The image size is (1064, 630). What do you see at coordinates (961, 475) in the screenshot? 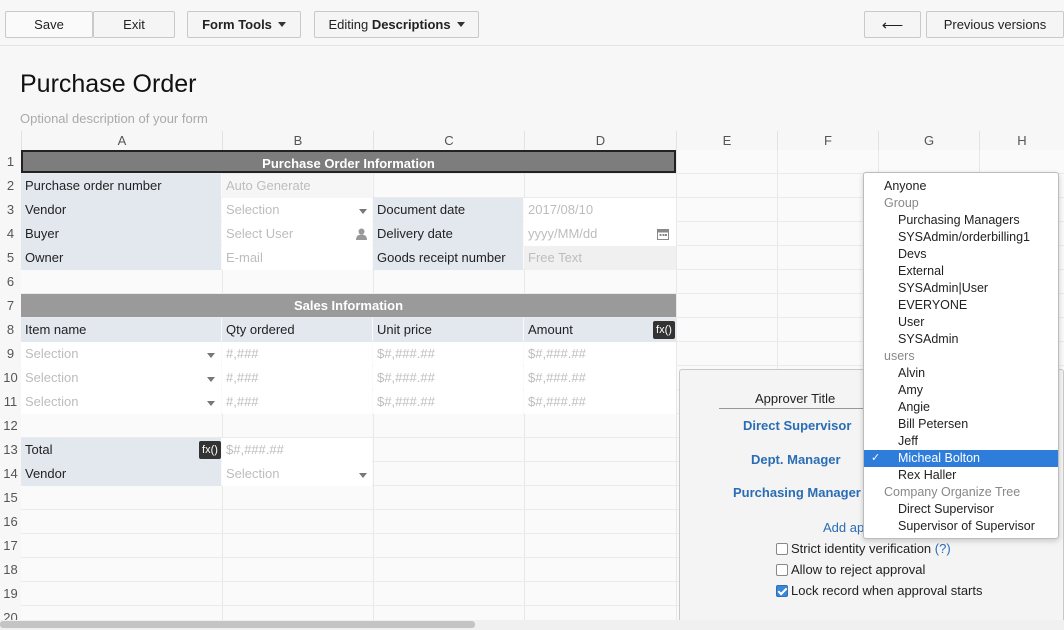
I see `option-user: Rex Haller` at bounding box center [961, 475].